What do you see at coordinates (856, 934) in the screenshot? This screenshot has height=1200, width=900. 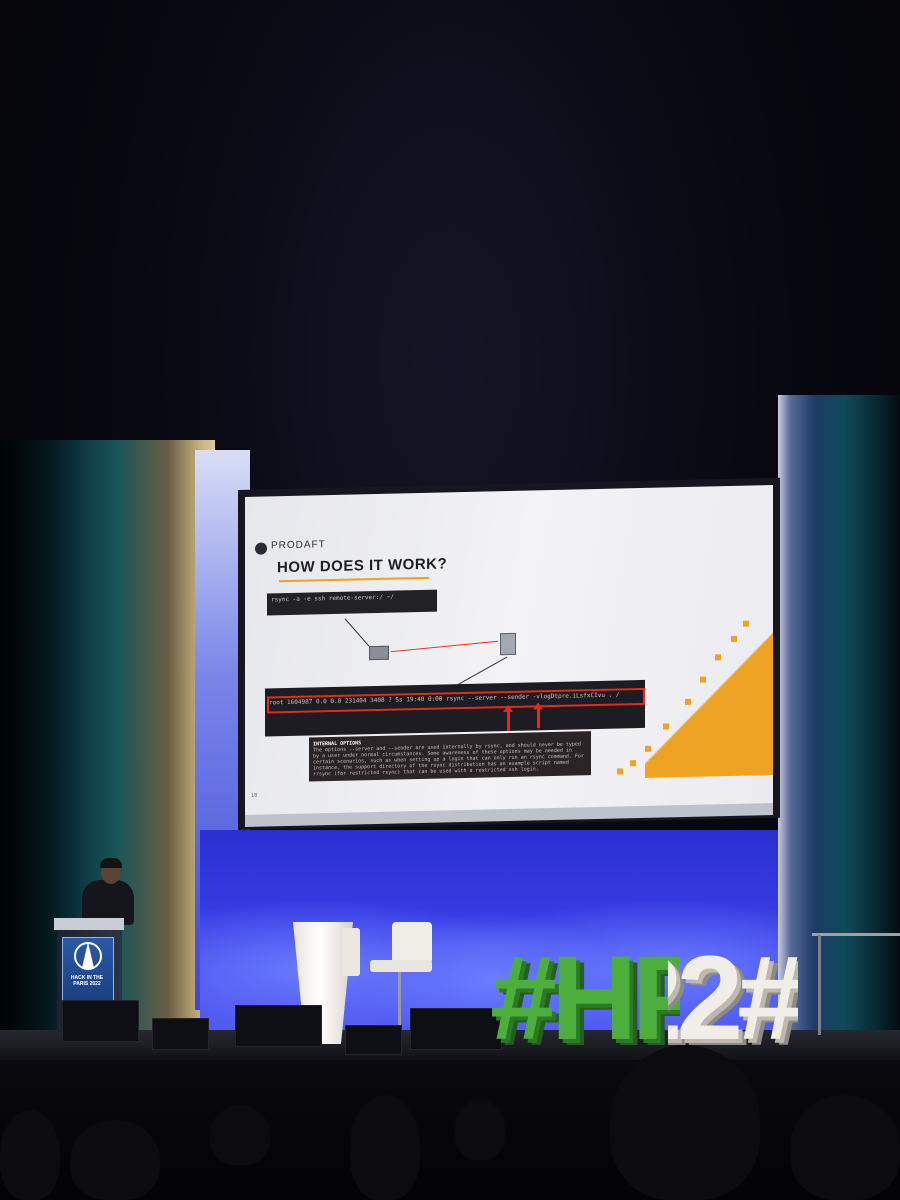 I see `stage-railing` at bounding box center [856, 934].